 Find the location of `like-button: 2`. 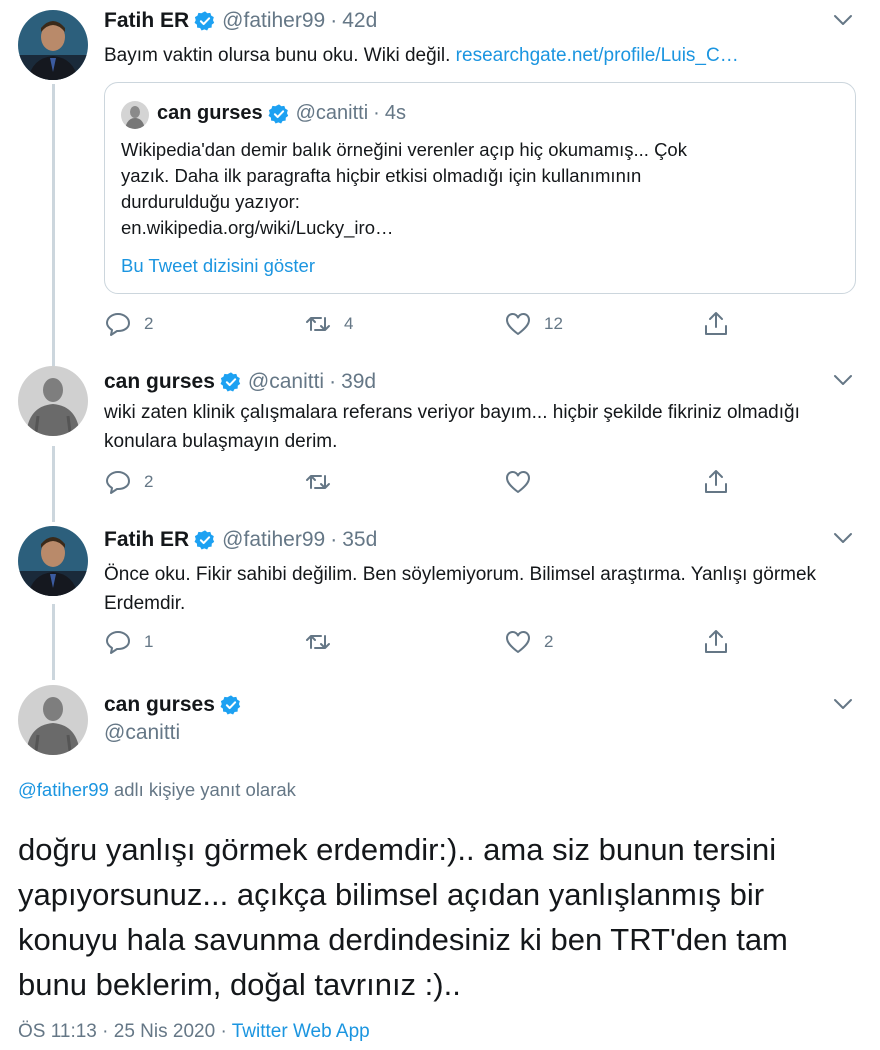

like-button: 2 is located at coordinates (528, 642).